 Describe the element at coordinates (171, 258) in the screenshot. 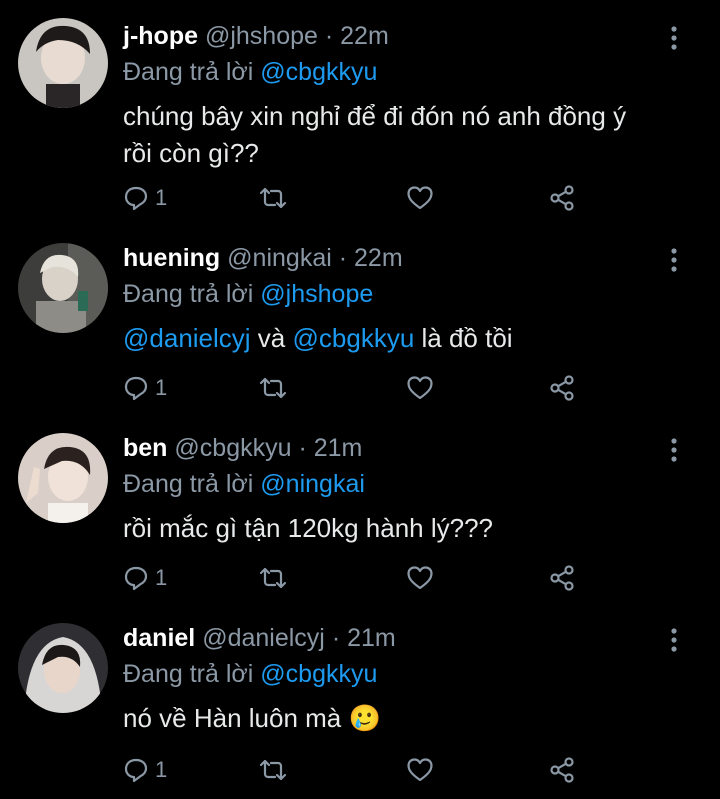

I see `display-name: huening` at that location.